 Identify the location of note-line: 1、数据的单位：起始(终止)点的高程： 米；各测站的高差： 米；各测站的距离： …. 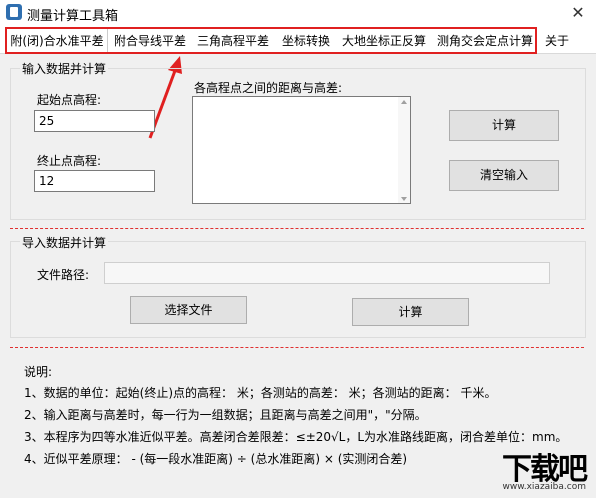
(260, 393).